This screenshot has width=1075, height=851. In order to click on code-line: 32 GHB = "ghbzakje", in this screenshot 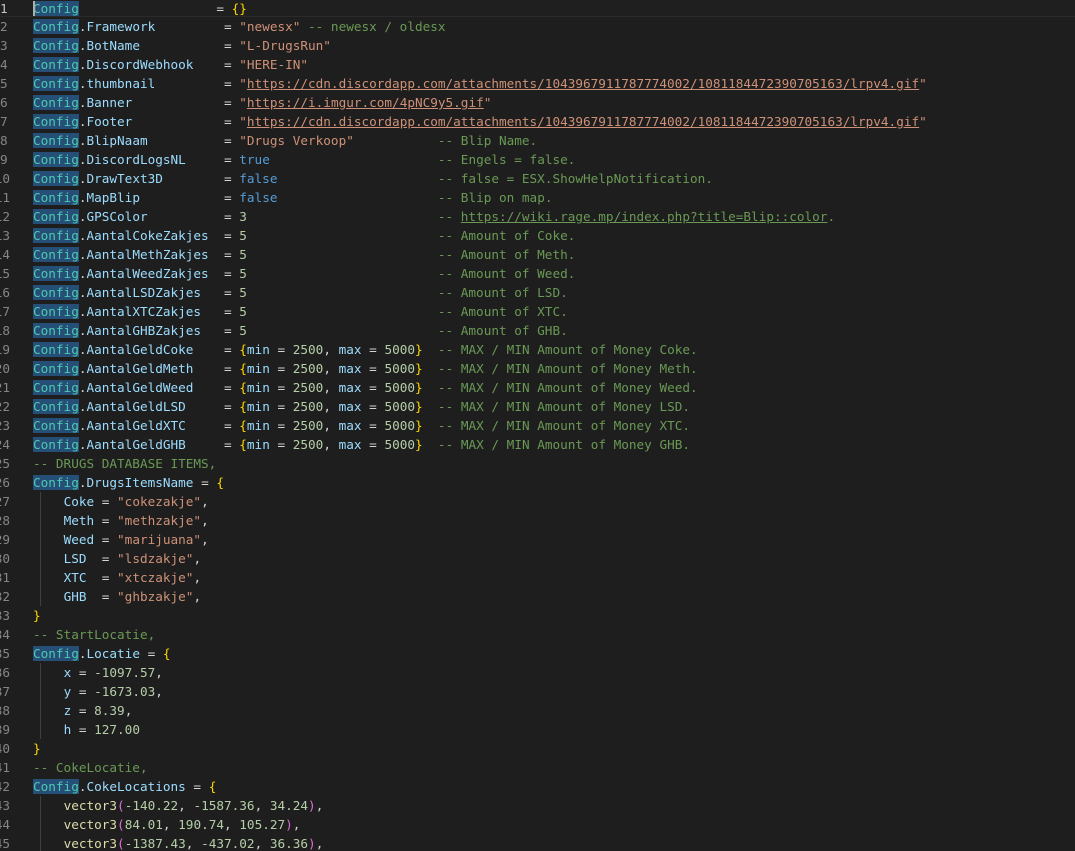, I will do `click(537, 596)`.